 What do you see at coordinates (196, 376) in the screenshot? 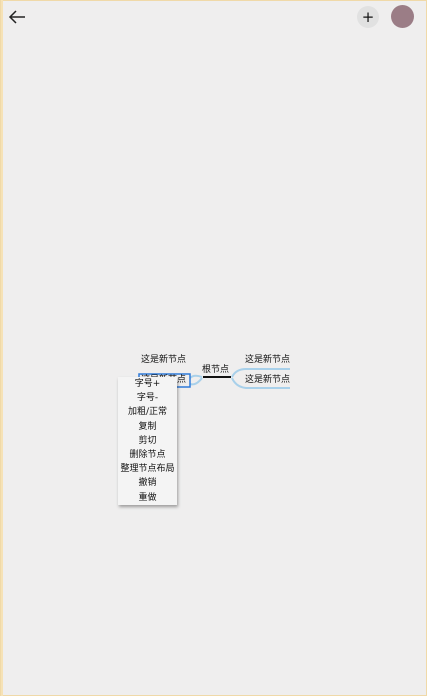
I see `left-edge-upper` at bounding box center [196, 376].